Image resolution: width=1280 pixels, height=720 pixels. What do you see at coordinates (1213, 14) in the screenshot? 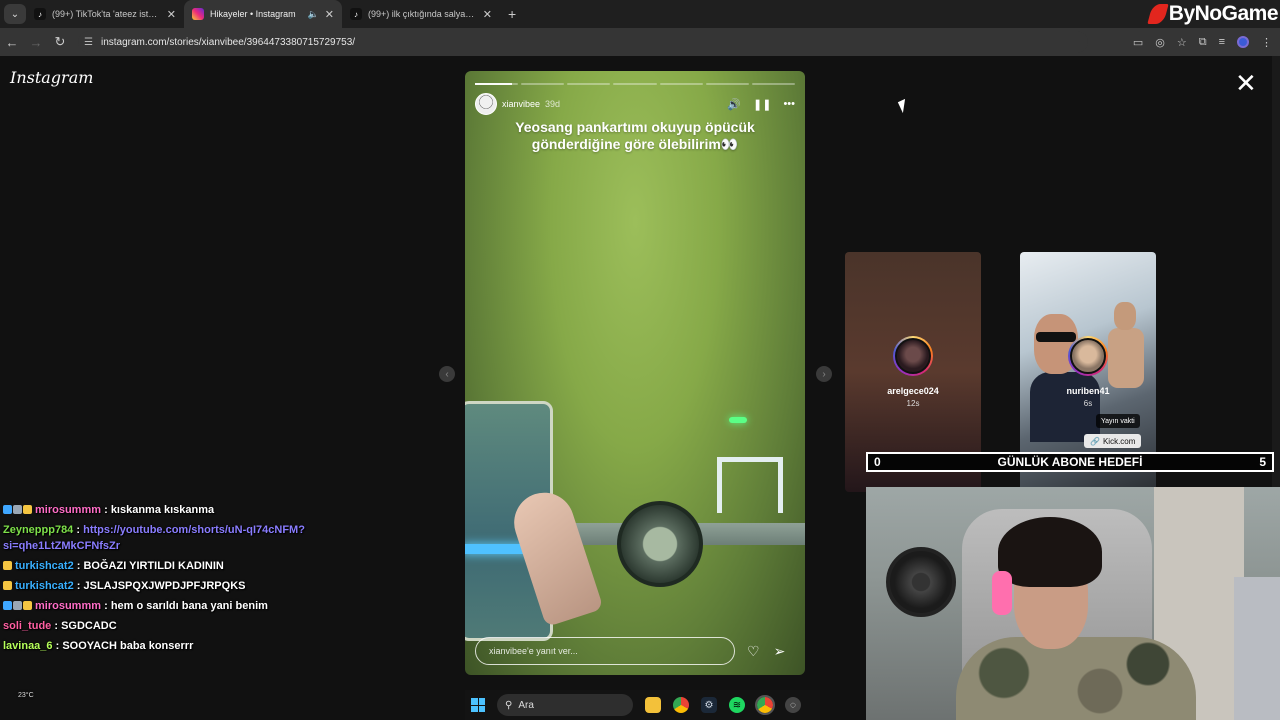
I see `bynogame-logo: ByNoGame` at bounding box center [1213, 14].